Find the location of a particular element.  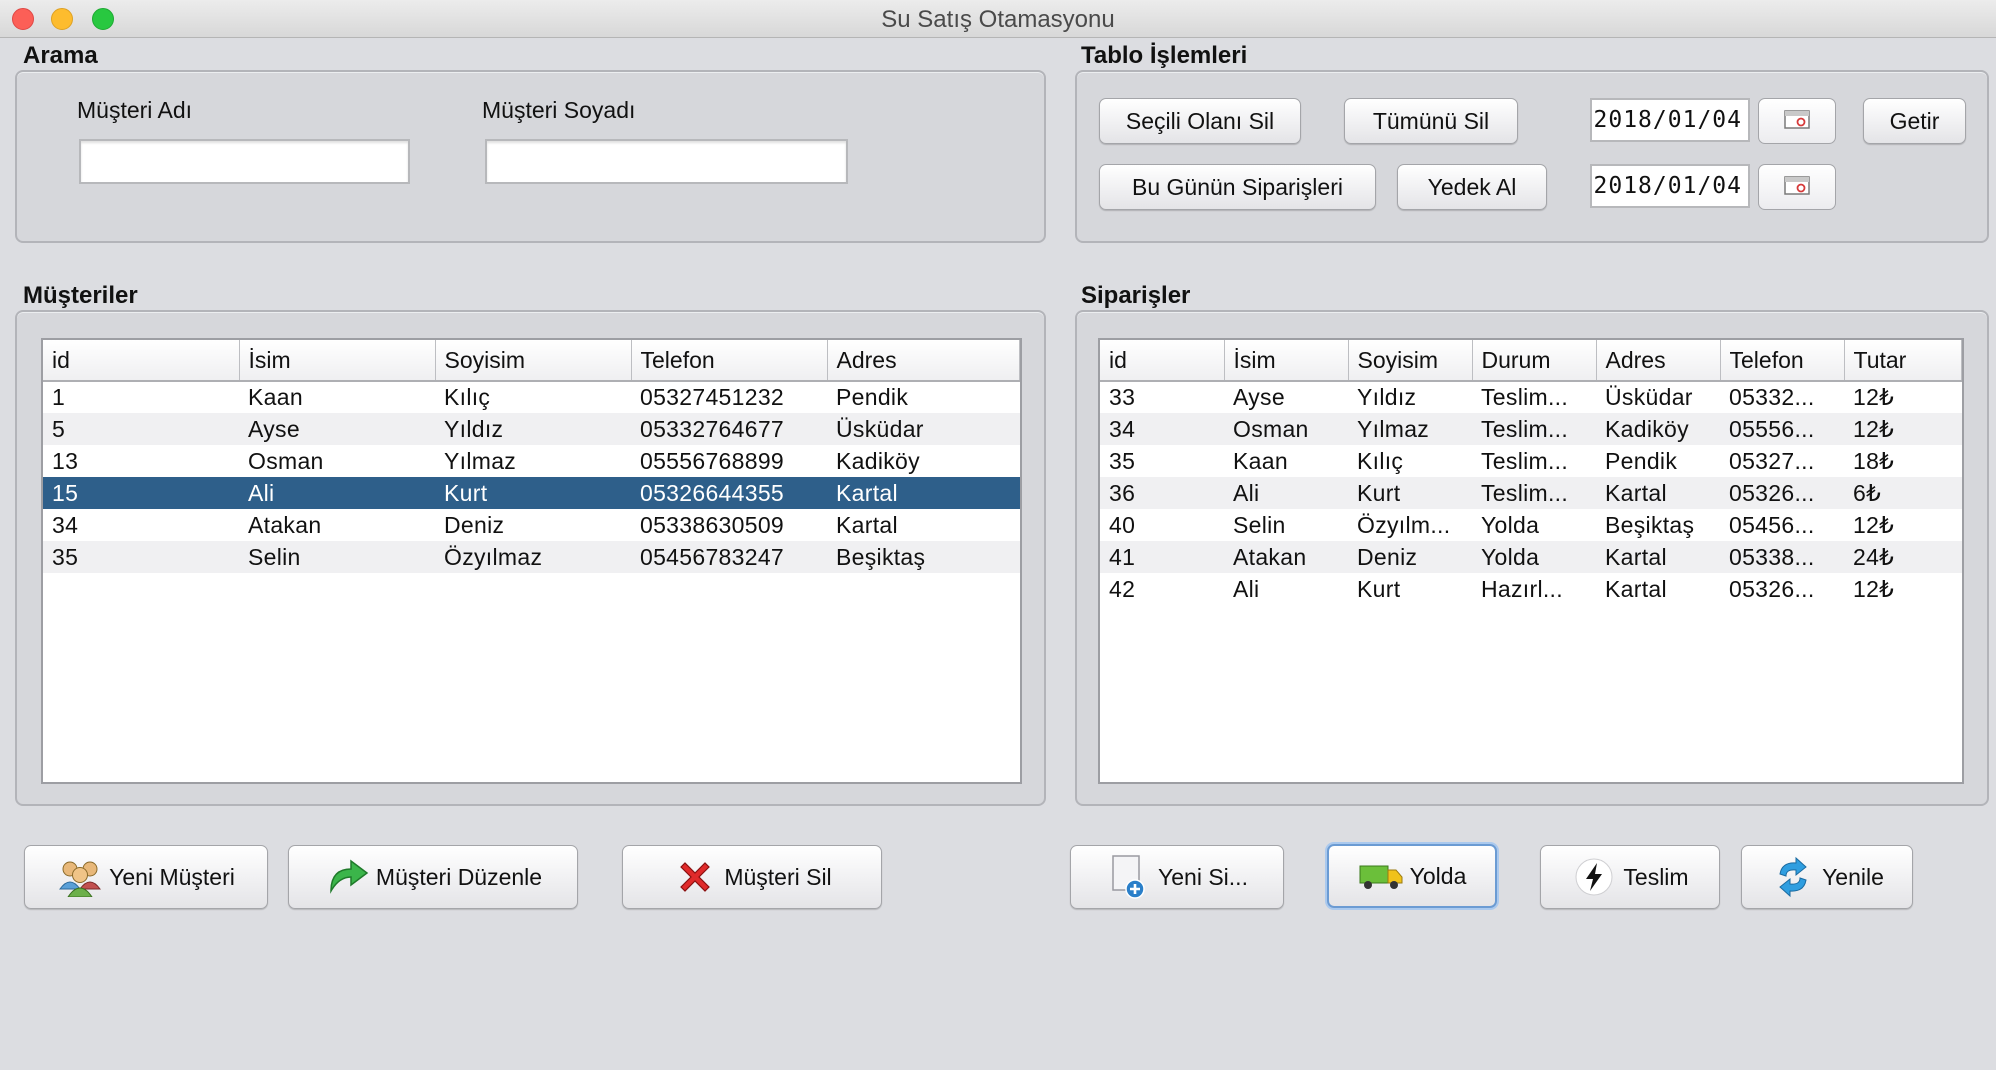

backup-button: Yedek Al is located at coordinates (1472, 187).